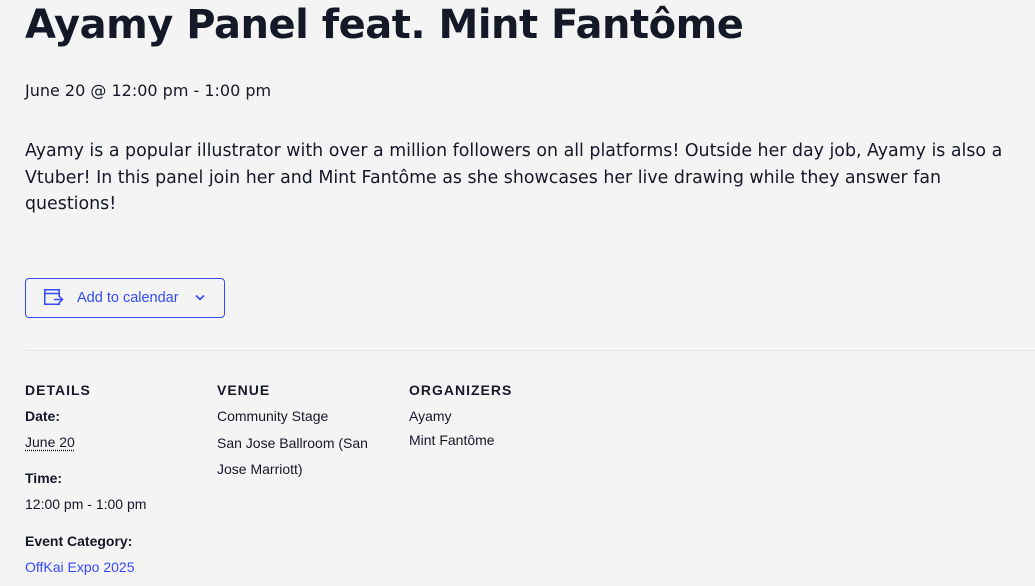  Describe the element at coordinates (50, 442) in the screenshot. I see `date-value: June 20` at that location.